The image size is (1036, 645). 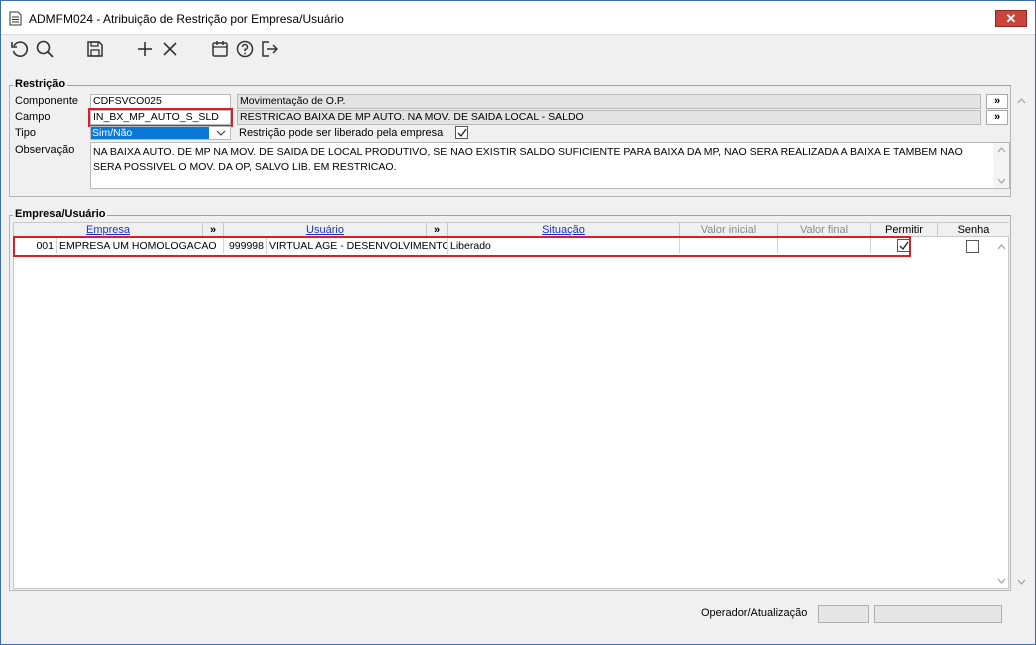 What do you see at coordinates (245, 49) in the screenshot?
I see `help-icon` at bounding box center [245, 49].